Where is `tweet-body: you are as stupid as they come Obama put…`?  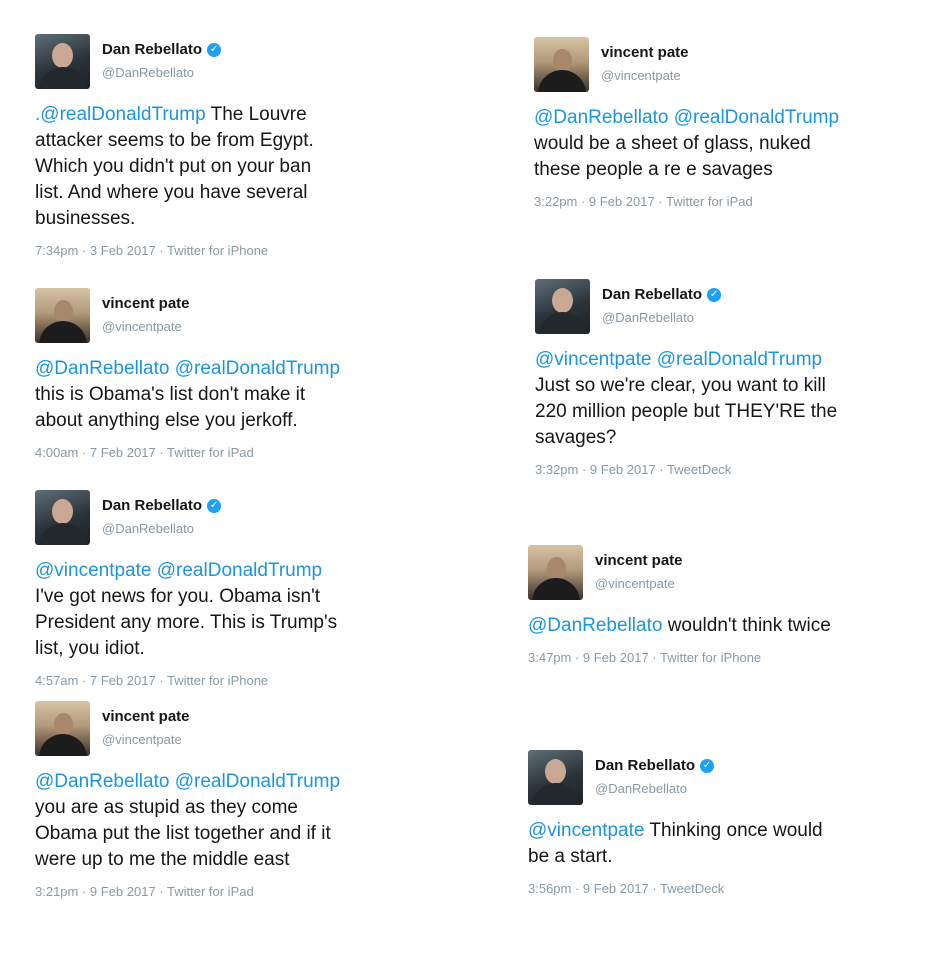 tweet-body: you are as stupid as they come Obama put… is located at coordinates (183, 833).